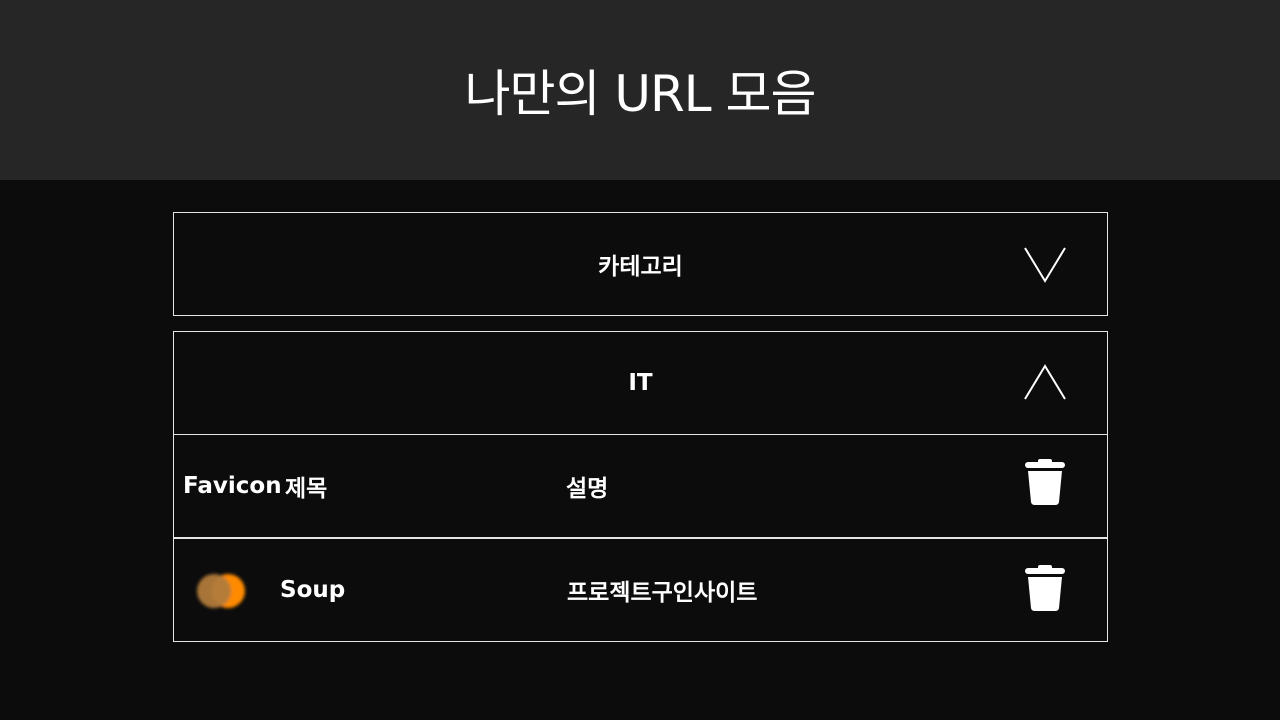 The image size is (1280, 720). What do you see at coordinates (640, 94) in the screenshot?
I see `page-title: 나만의 URL 모음` at bounding box center [640, 94].